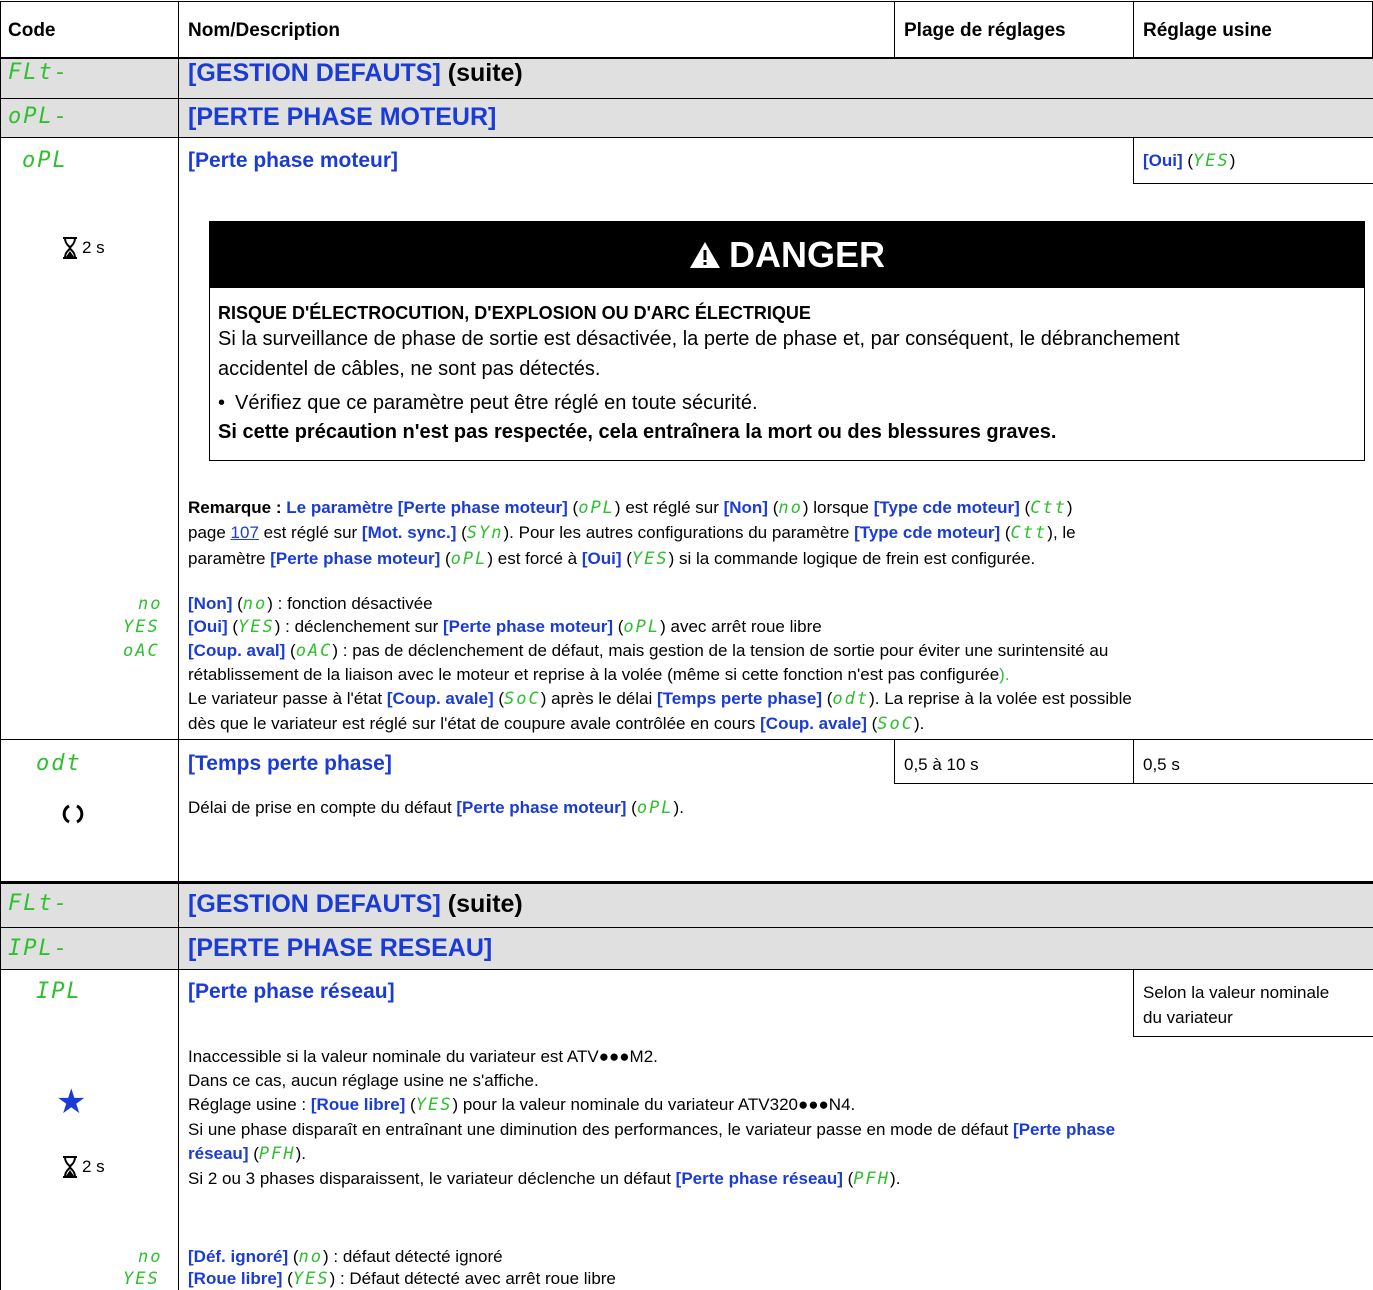 The height and width of the screenshot is (1290, 1373). I want to click on opt3-l3-d: après le délai, so click(601, 698).